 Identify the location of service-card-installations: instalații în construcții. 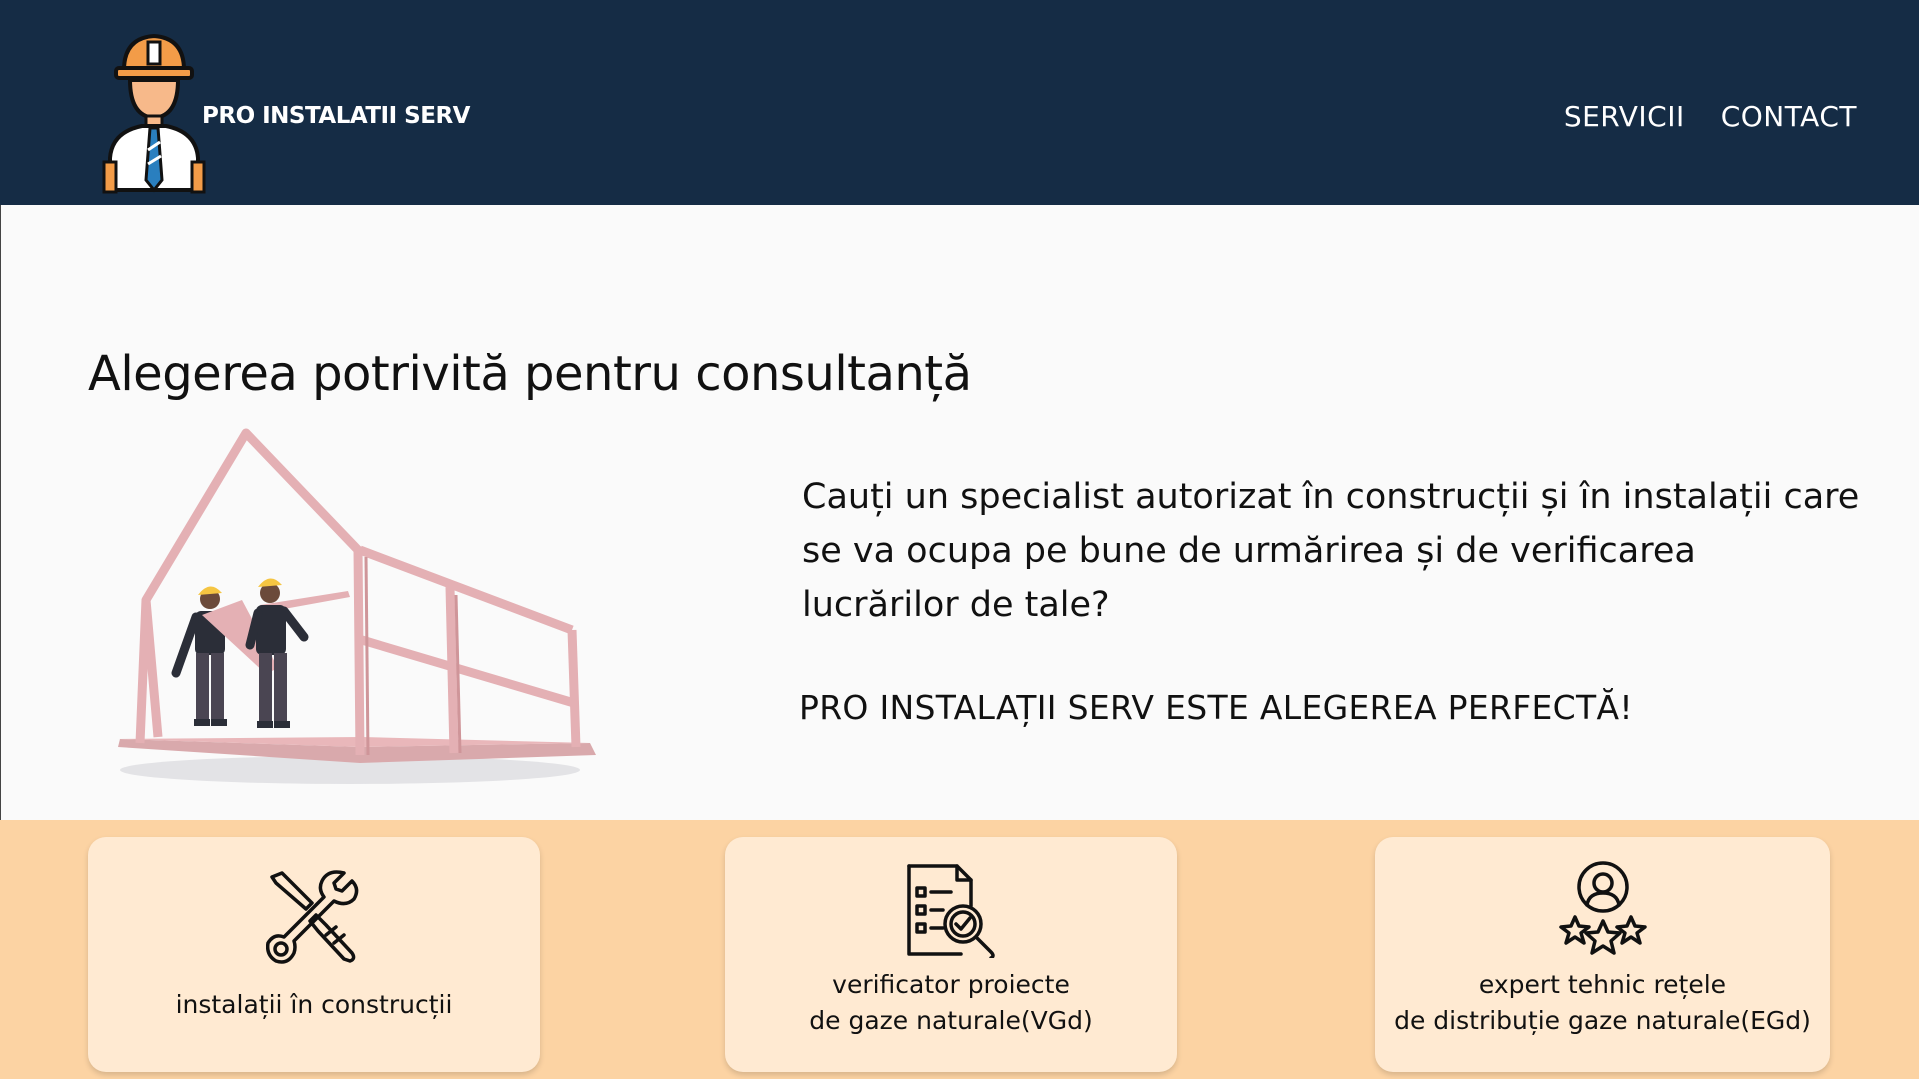
(314, 954).